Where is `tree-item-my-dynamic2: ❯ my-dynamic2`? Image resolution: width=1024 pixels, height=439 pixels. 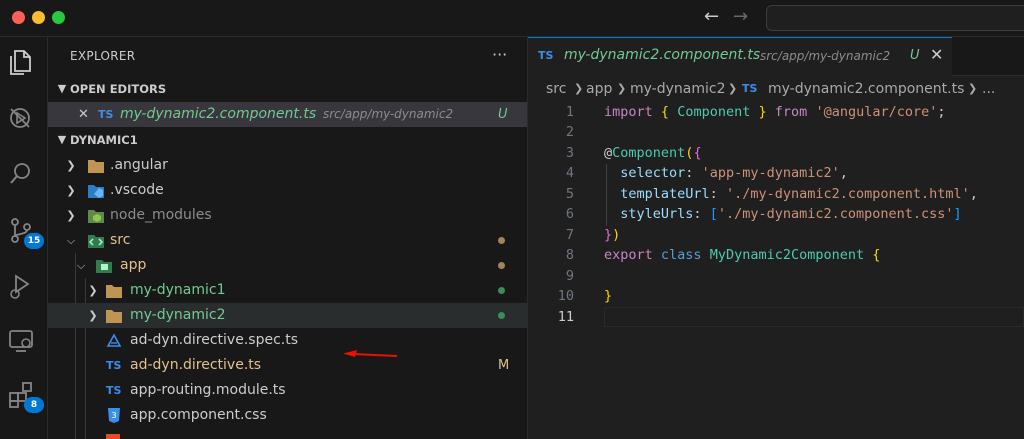
tree-item-my-dynamic2: ❯ my-dynamic2 is located at coordinates (287, 315).